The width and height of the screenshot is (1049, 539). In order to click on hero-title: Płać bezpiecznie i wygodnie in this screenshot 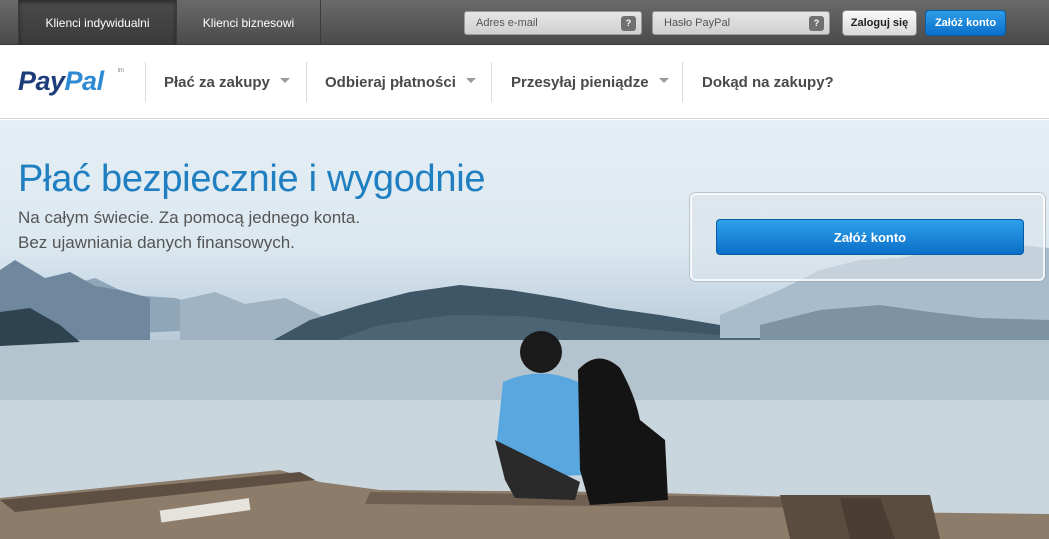, I will do `click(252, 179)`.